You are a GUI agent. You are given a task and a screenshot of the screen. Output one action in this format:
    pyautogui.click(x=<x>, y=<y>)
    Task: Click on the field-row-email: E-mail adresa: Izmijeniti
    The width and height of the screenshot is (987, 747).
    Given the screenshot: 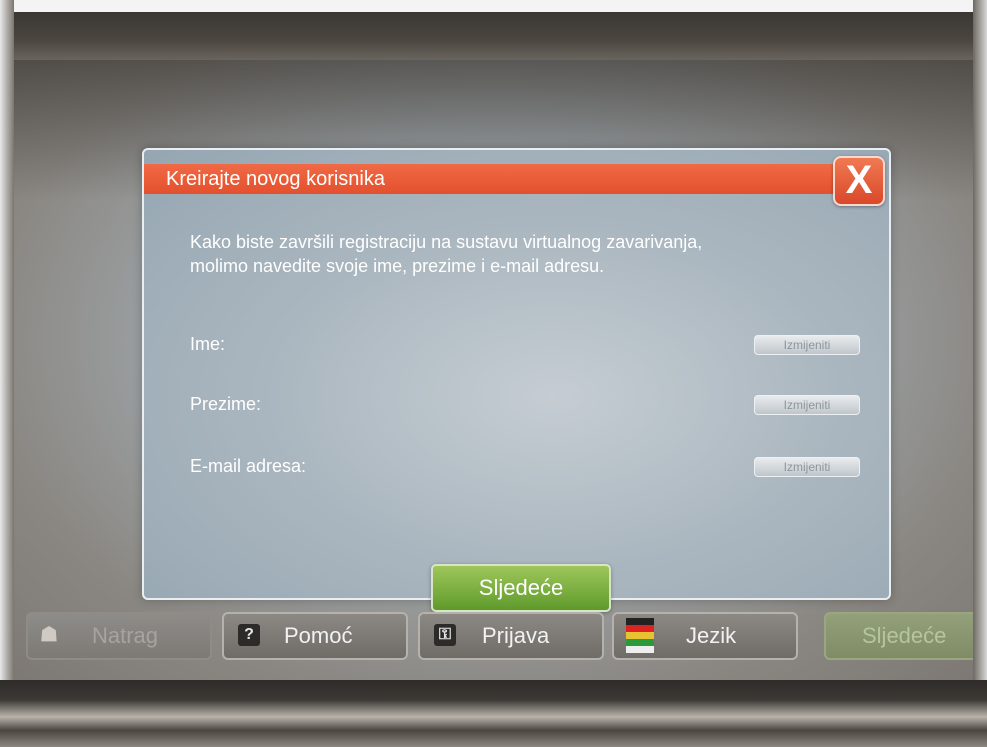 What is the action you would take?
    pyautogui.click(x=525, y=467)
    